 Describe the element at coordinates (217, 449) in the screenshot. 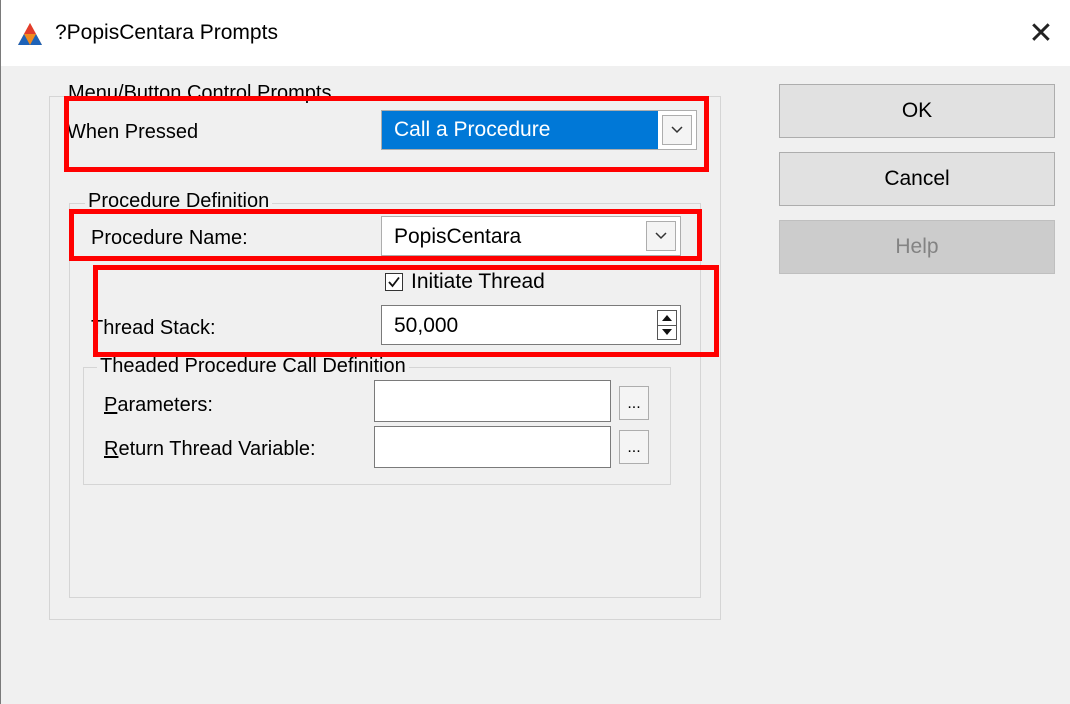

I see `return-label-rest: eturn Thread Variable:` at that location.